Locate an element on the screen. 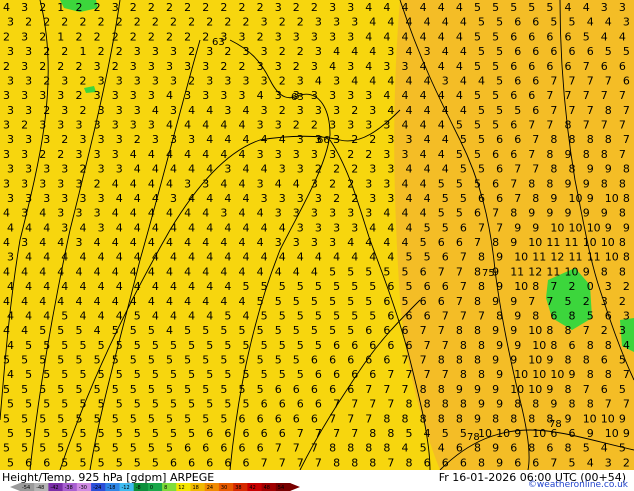 This screenshot has height=491, width=634. temperature-value: 1 is located at coordinates (60, 7).